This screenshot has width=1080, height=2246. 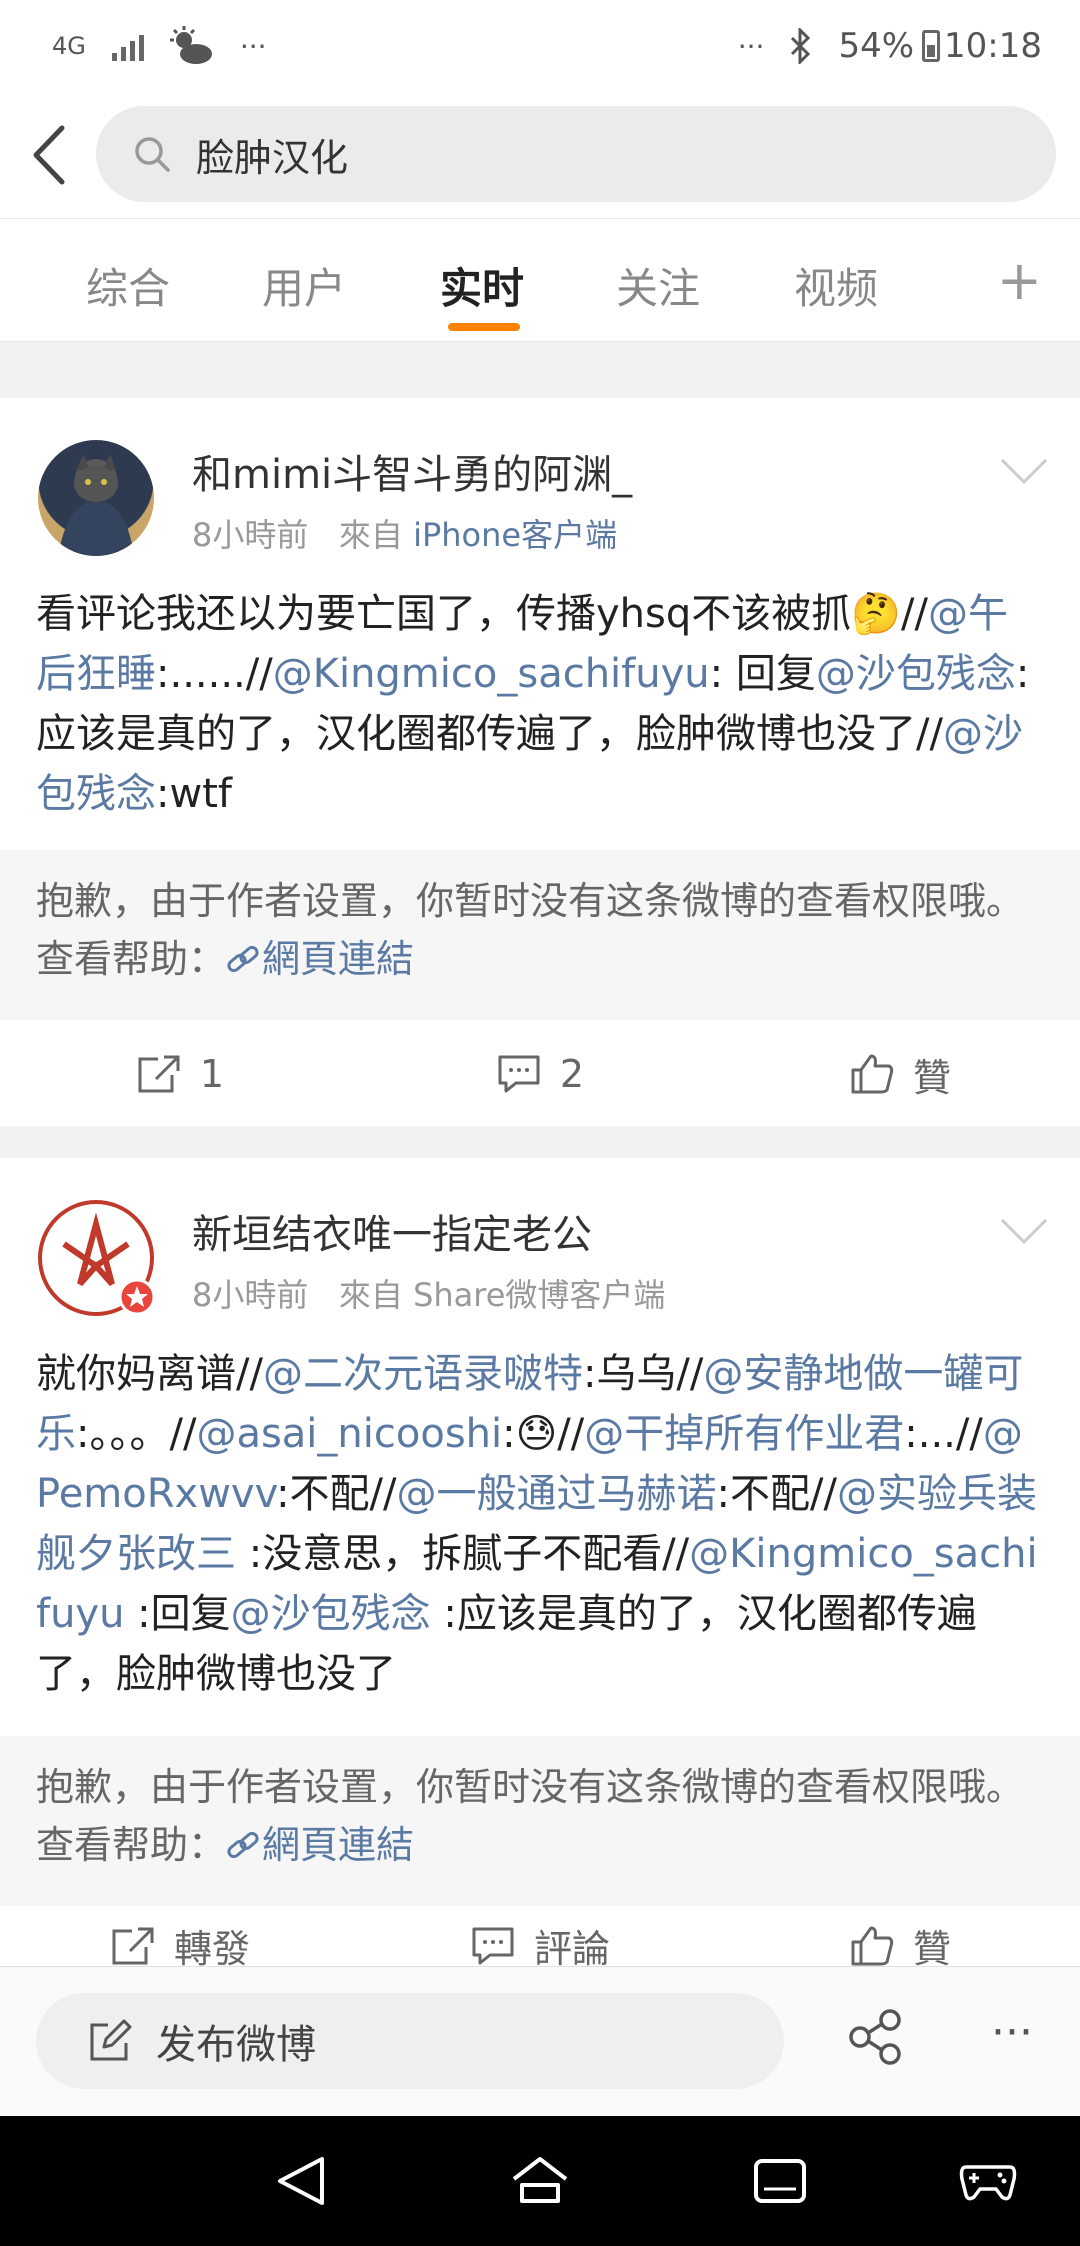 I want to click on system-nav-bar, so click(x=540, y=2181).